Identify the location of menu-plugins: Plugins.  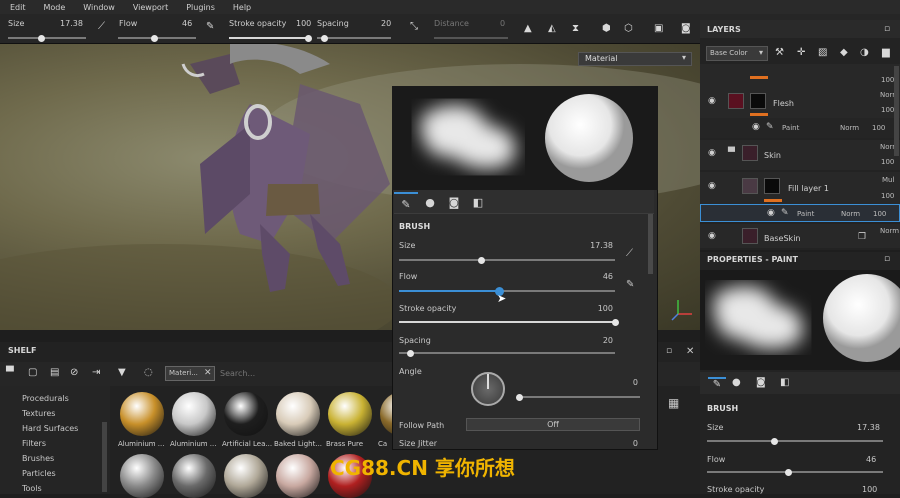
(200, 7).